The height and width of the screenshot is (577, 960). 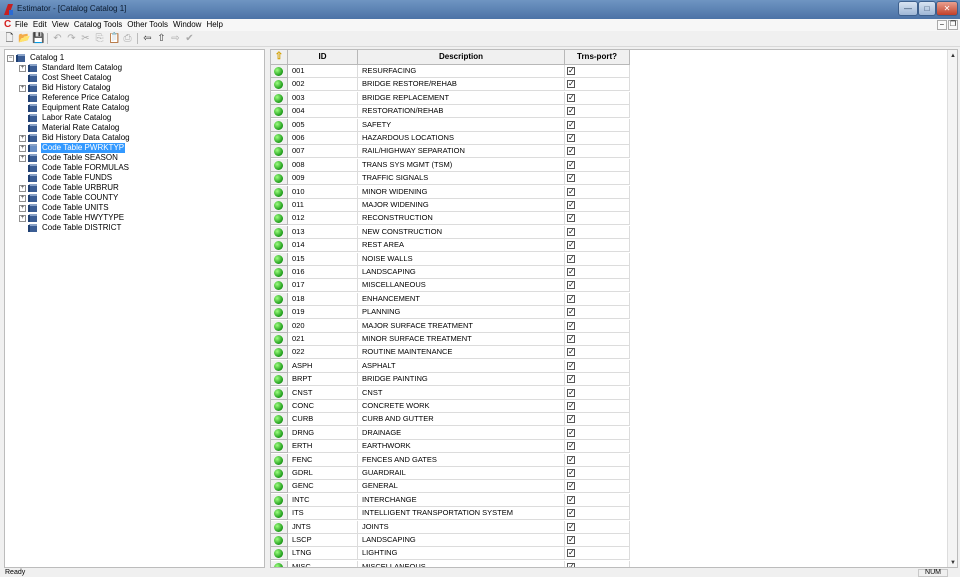 What do you see at coordinates (189, 38) in the screenshot?
I see `check-icon: ✔` at bounding box center [189, 38].